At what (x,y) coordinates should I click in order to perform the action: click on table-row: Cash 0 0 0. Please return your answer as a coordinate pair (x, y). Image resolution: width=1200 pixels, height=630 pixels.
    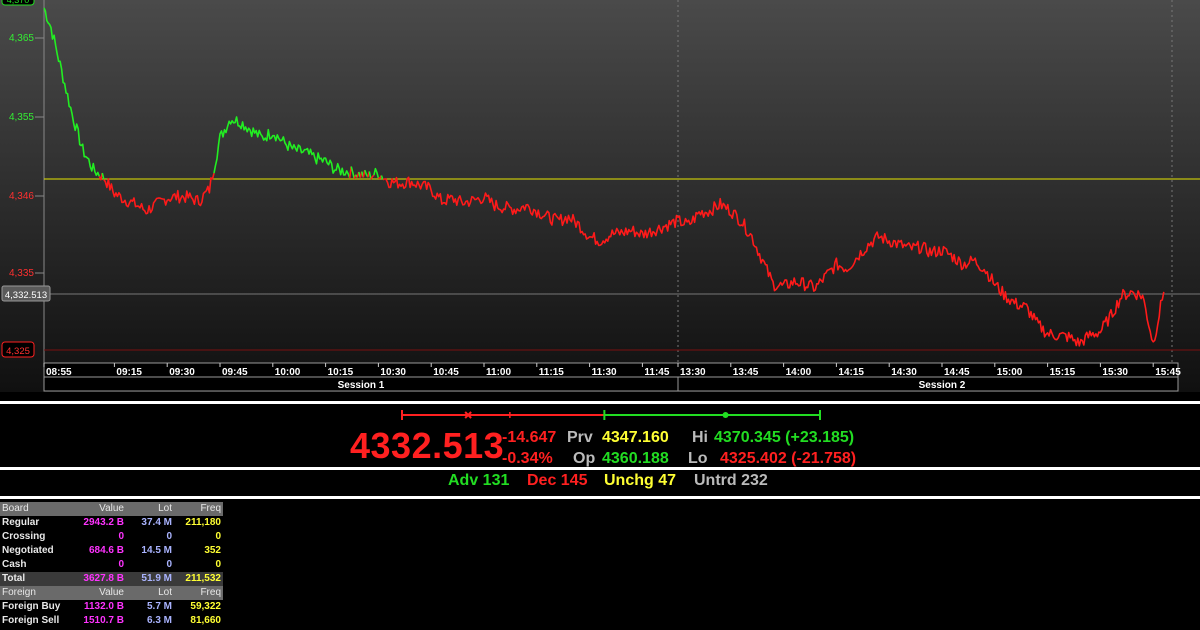
    Looking at the image, I should click on (111, 565).